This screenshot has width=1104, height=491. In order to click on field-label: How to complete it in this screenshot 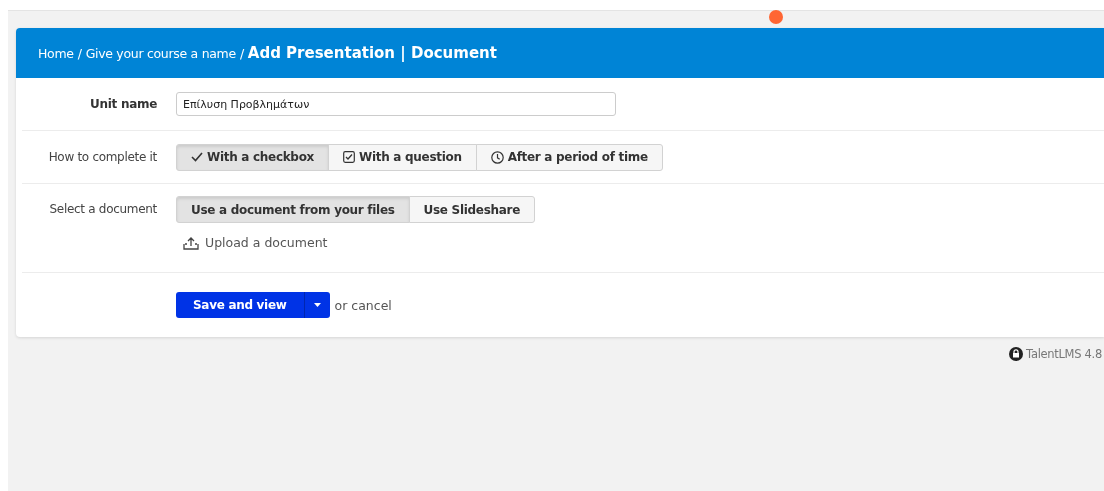, I will do `click(102, 157)`.